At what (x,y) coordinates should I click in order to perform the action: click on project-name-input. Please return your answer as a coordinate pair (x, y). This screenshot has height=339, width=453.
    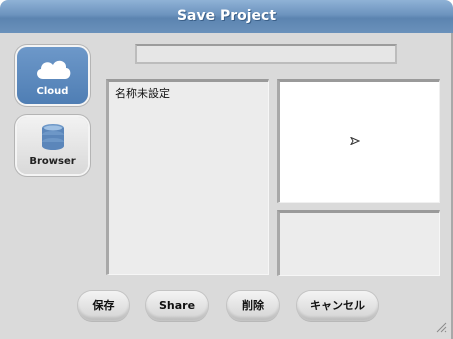
    Looking at the image, I should click on (266, 54).